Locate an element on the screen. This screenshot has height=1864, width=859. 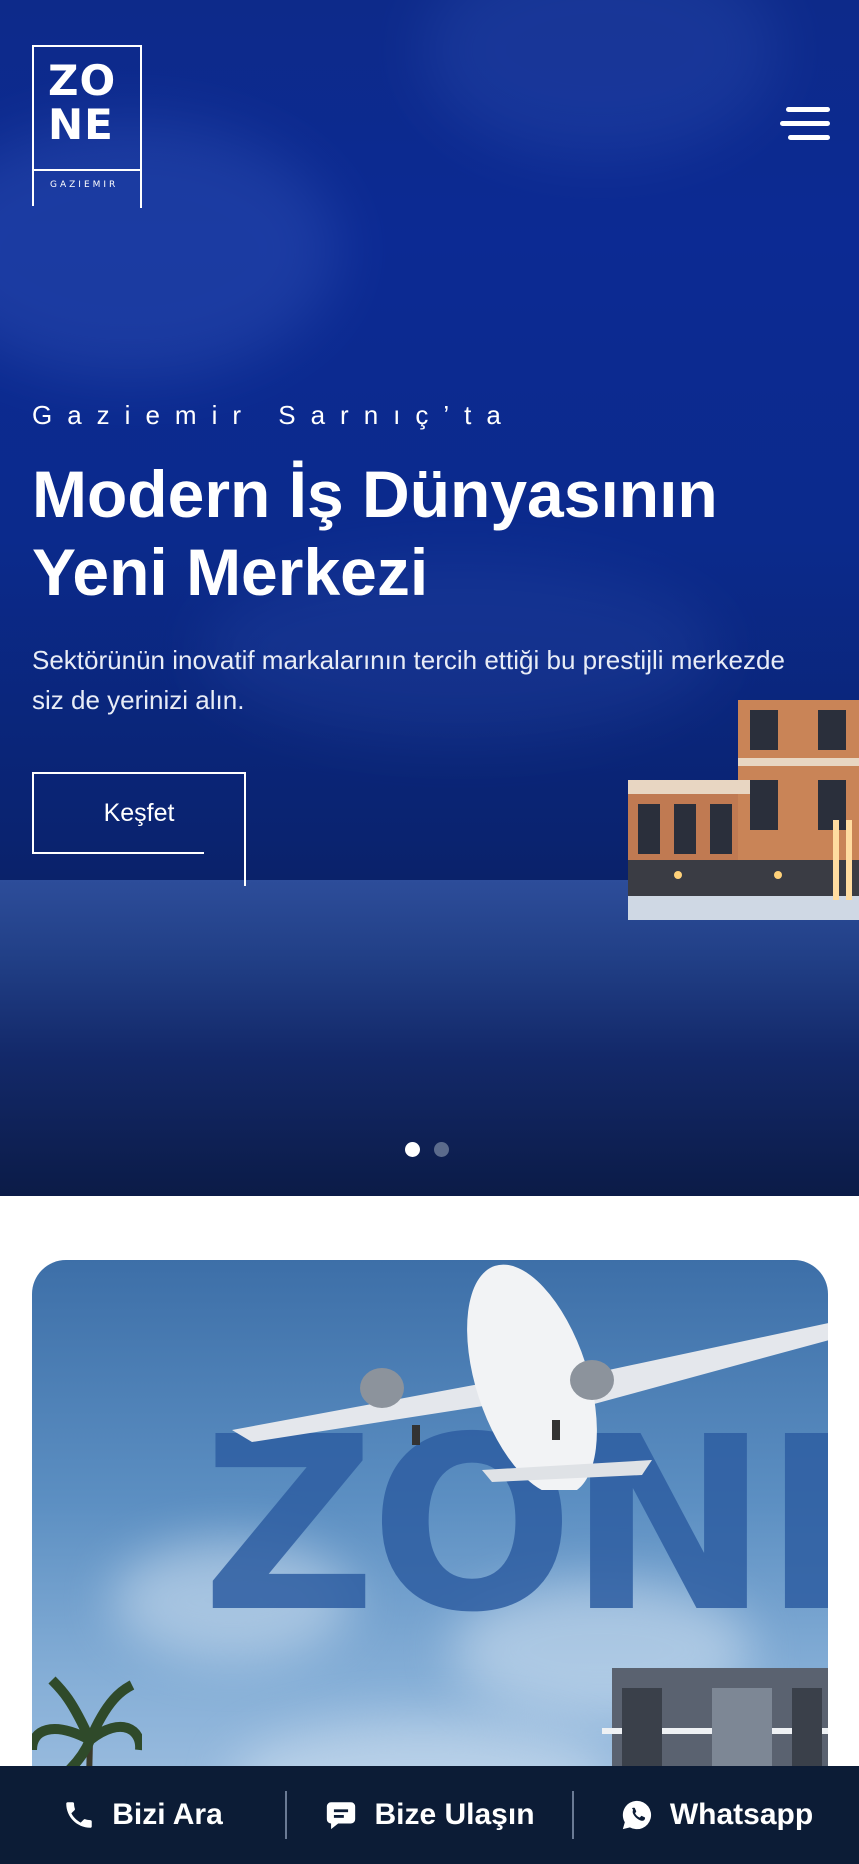
whatsapp-button: Whatsapp is located at coordinates (716, 1815).